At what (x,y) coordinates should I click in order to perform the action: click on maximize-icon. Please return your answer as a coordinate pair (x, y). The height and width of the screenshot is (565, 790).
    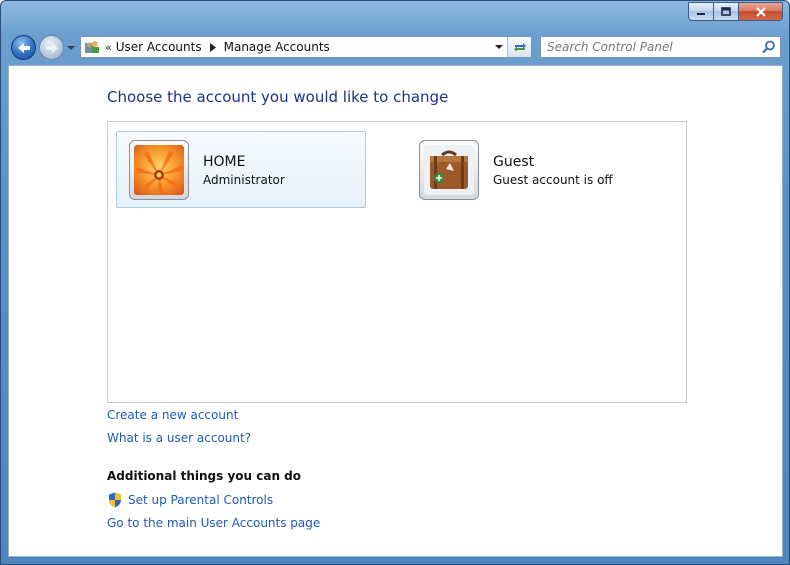
    Looking at the image, I should click on (726, 11).